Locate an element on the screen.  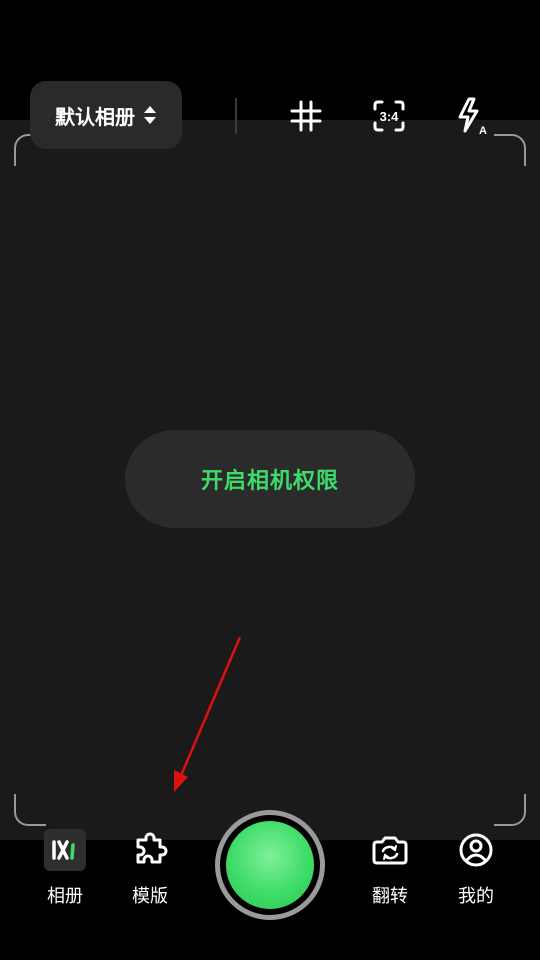
album-select-label: 默认相册 is located at coordinates (95, 116).